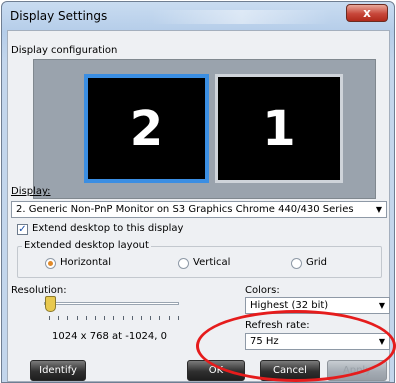 This screenshot has width=396, height=383. What do you see at coordinates (86, 262) in the screenshot?
I see `horizontal-label: Horizontal` at bounding box center [86, 262].